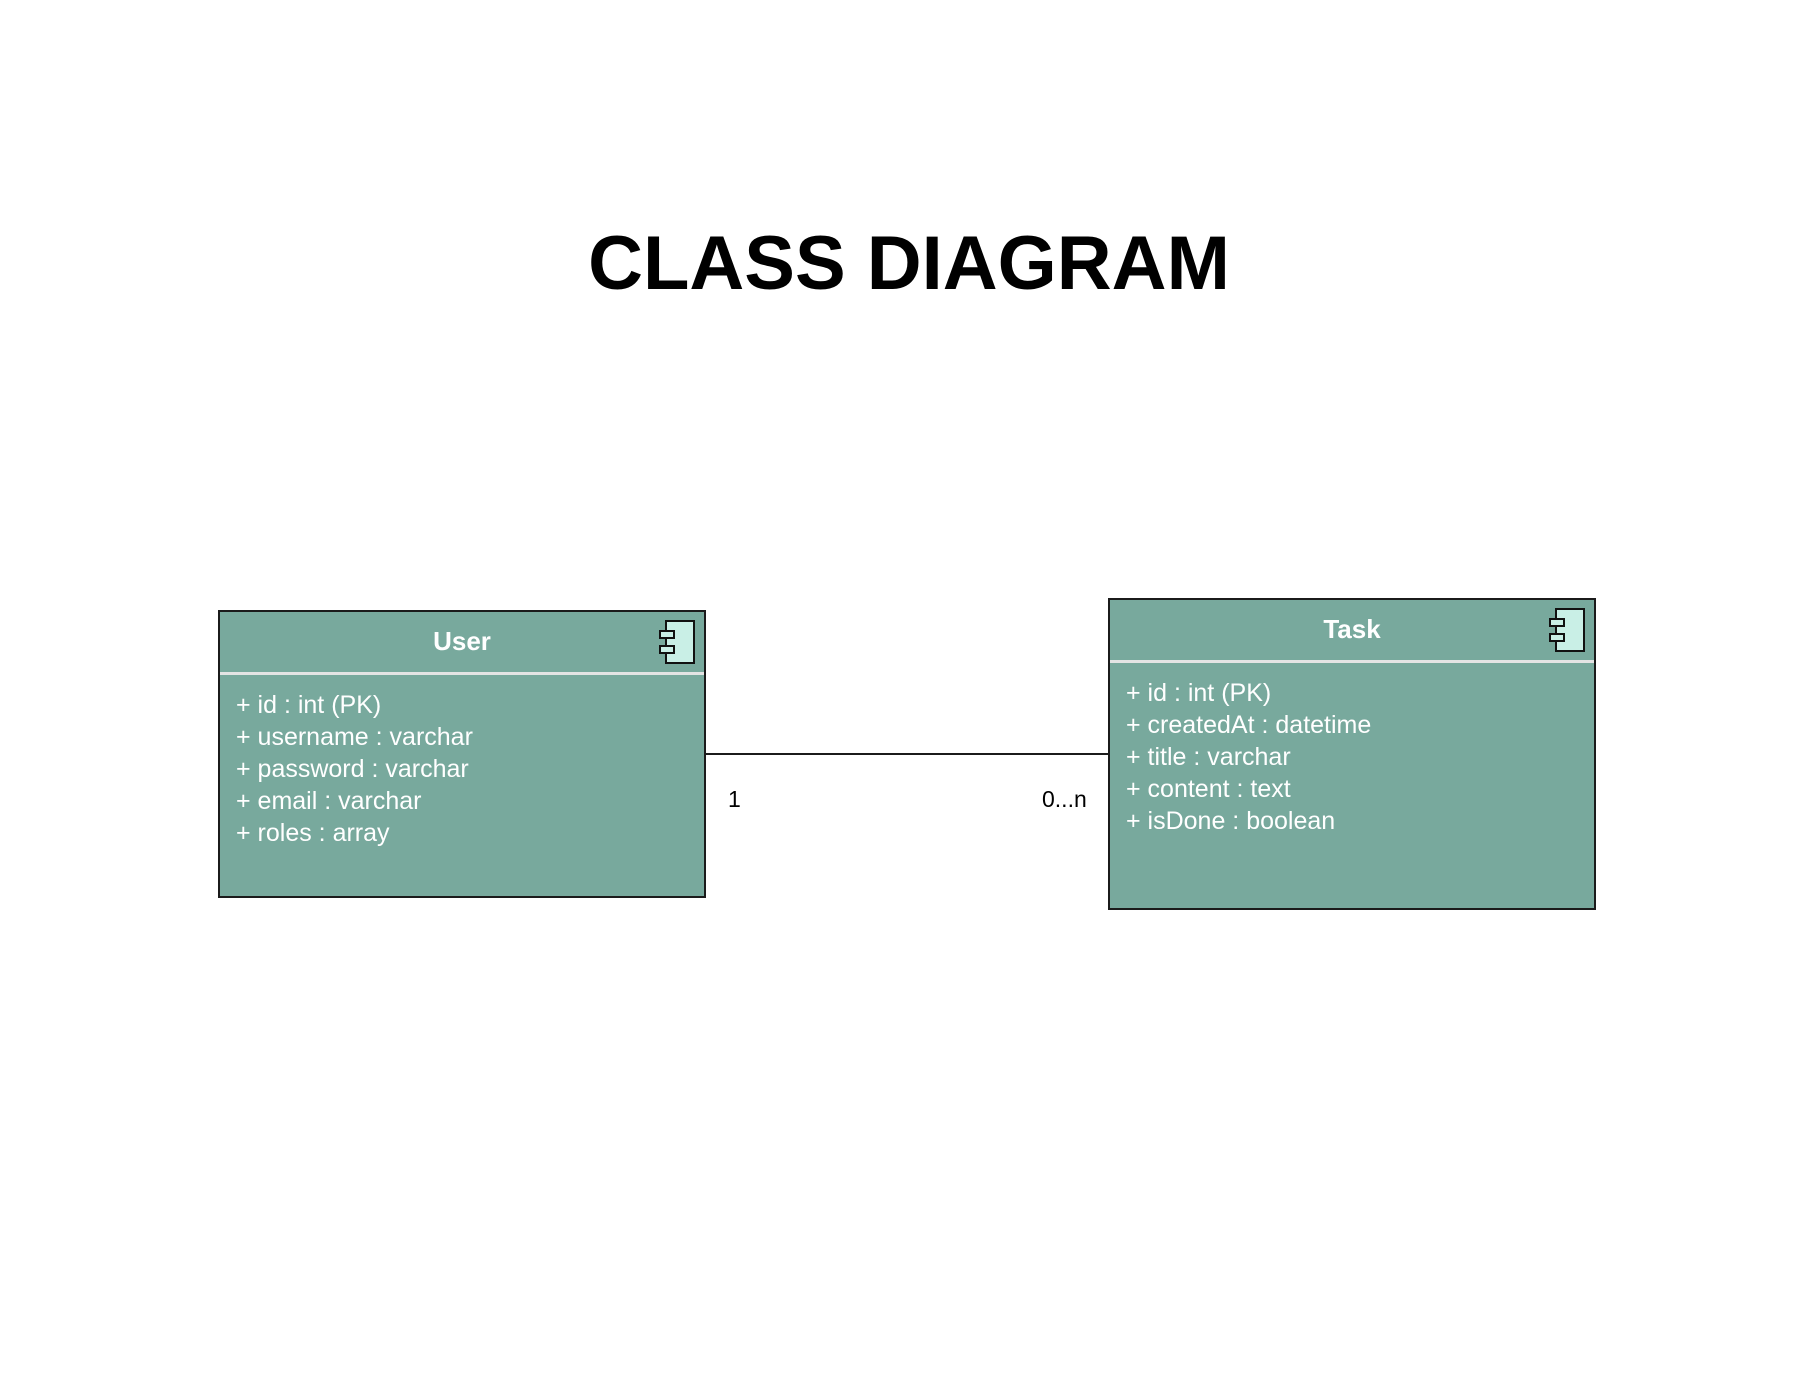 The width and height of the screenshot is (1818, 1400). What do you see at coordinates (1208, 789) in the screenshot?
I see `attribute-item: + content : text` at bounding box center [1208, 789].